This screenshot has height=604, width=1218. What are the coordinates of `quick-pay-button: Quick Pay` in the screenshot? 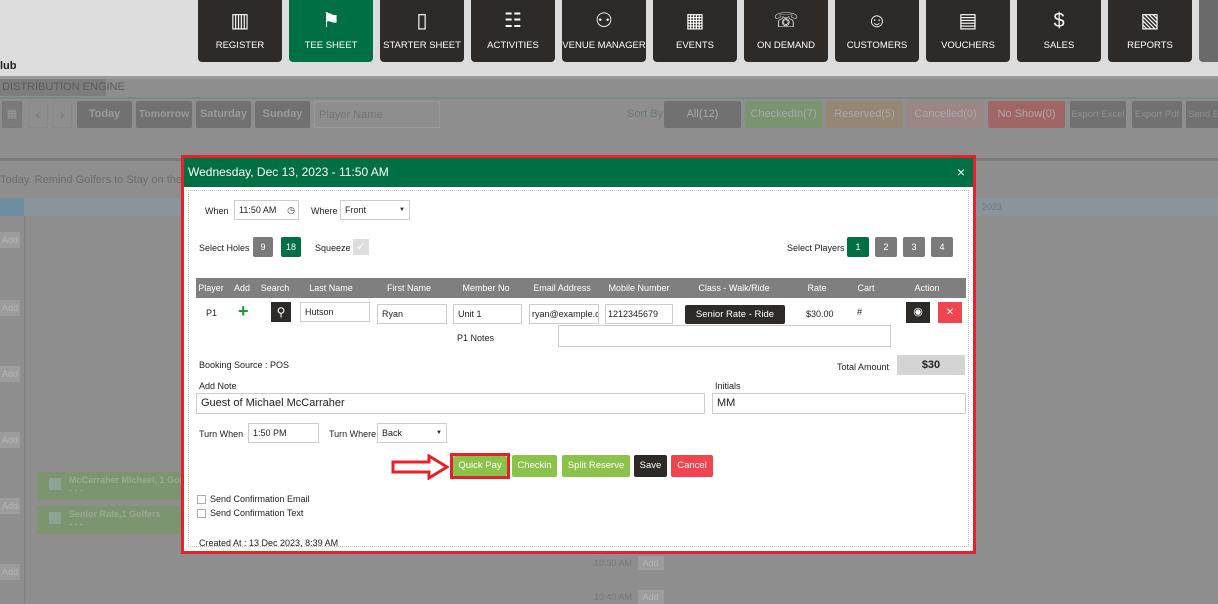 It's located at (480, 466).